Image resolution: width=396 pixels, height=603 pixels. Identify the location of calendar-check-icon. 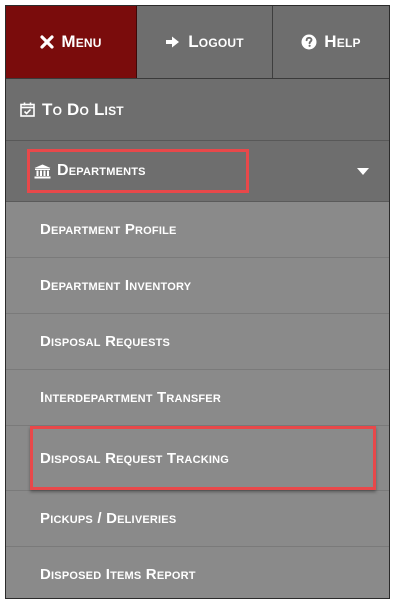
(27, 109).